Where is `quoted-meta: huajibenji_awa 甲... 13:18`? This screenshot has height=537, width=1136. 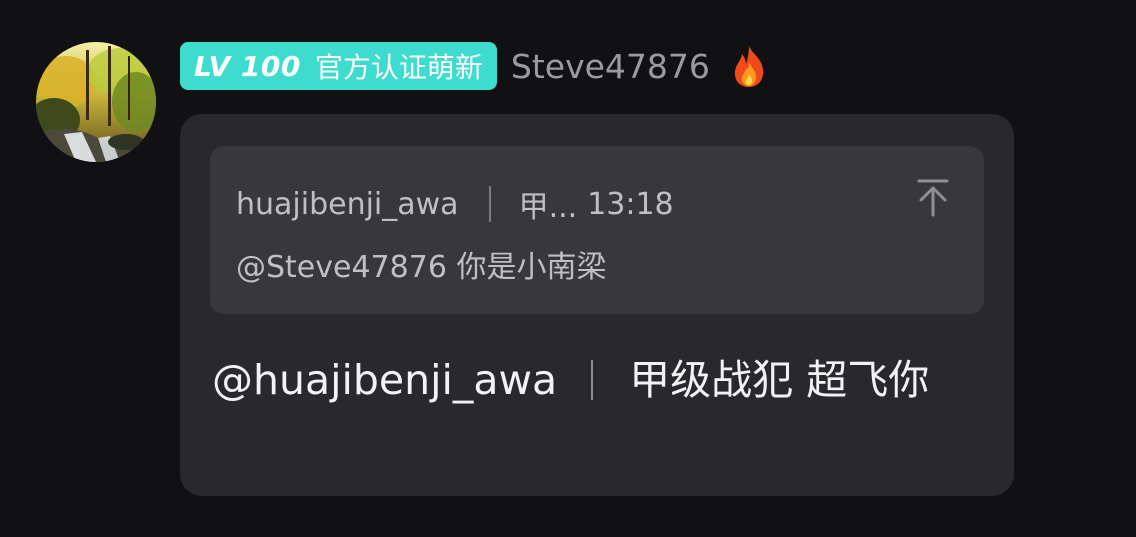
quoted-meta: huajibenji_awa 甲... 13:18 is located at coordinates (455, 204).